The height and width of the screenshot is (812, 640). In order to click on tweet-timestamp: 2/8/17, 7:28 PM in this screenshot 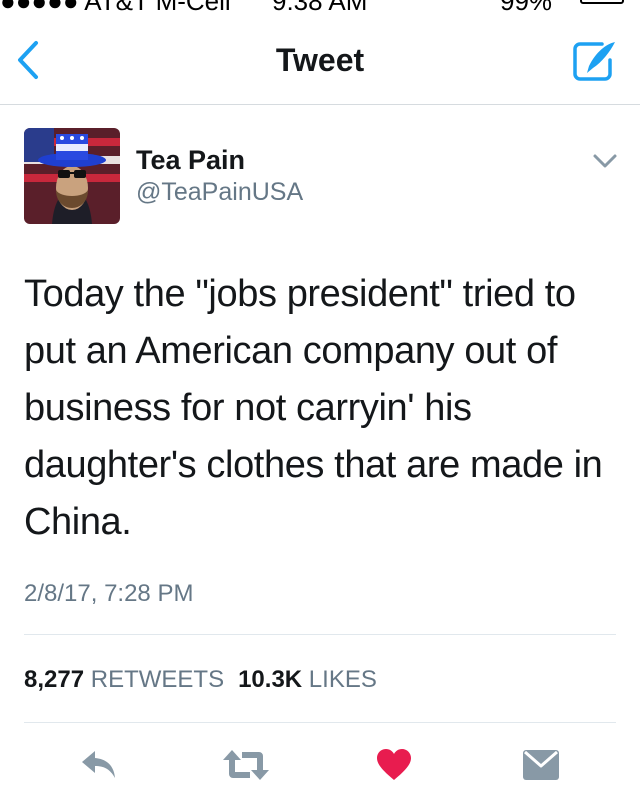, I will do `click(109, 593)`.